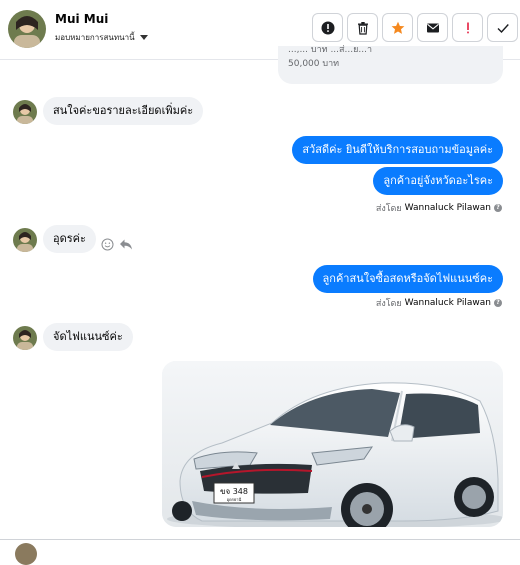 Image resolution: width=520 pixels, height=565 pixels. I want to click on exclamation-icon, so click(467, 27).